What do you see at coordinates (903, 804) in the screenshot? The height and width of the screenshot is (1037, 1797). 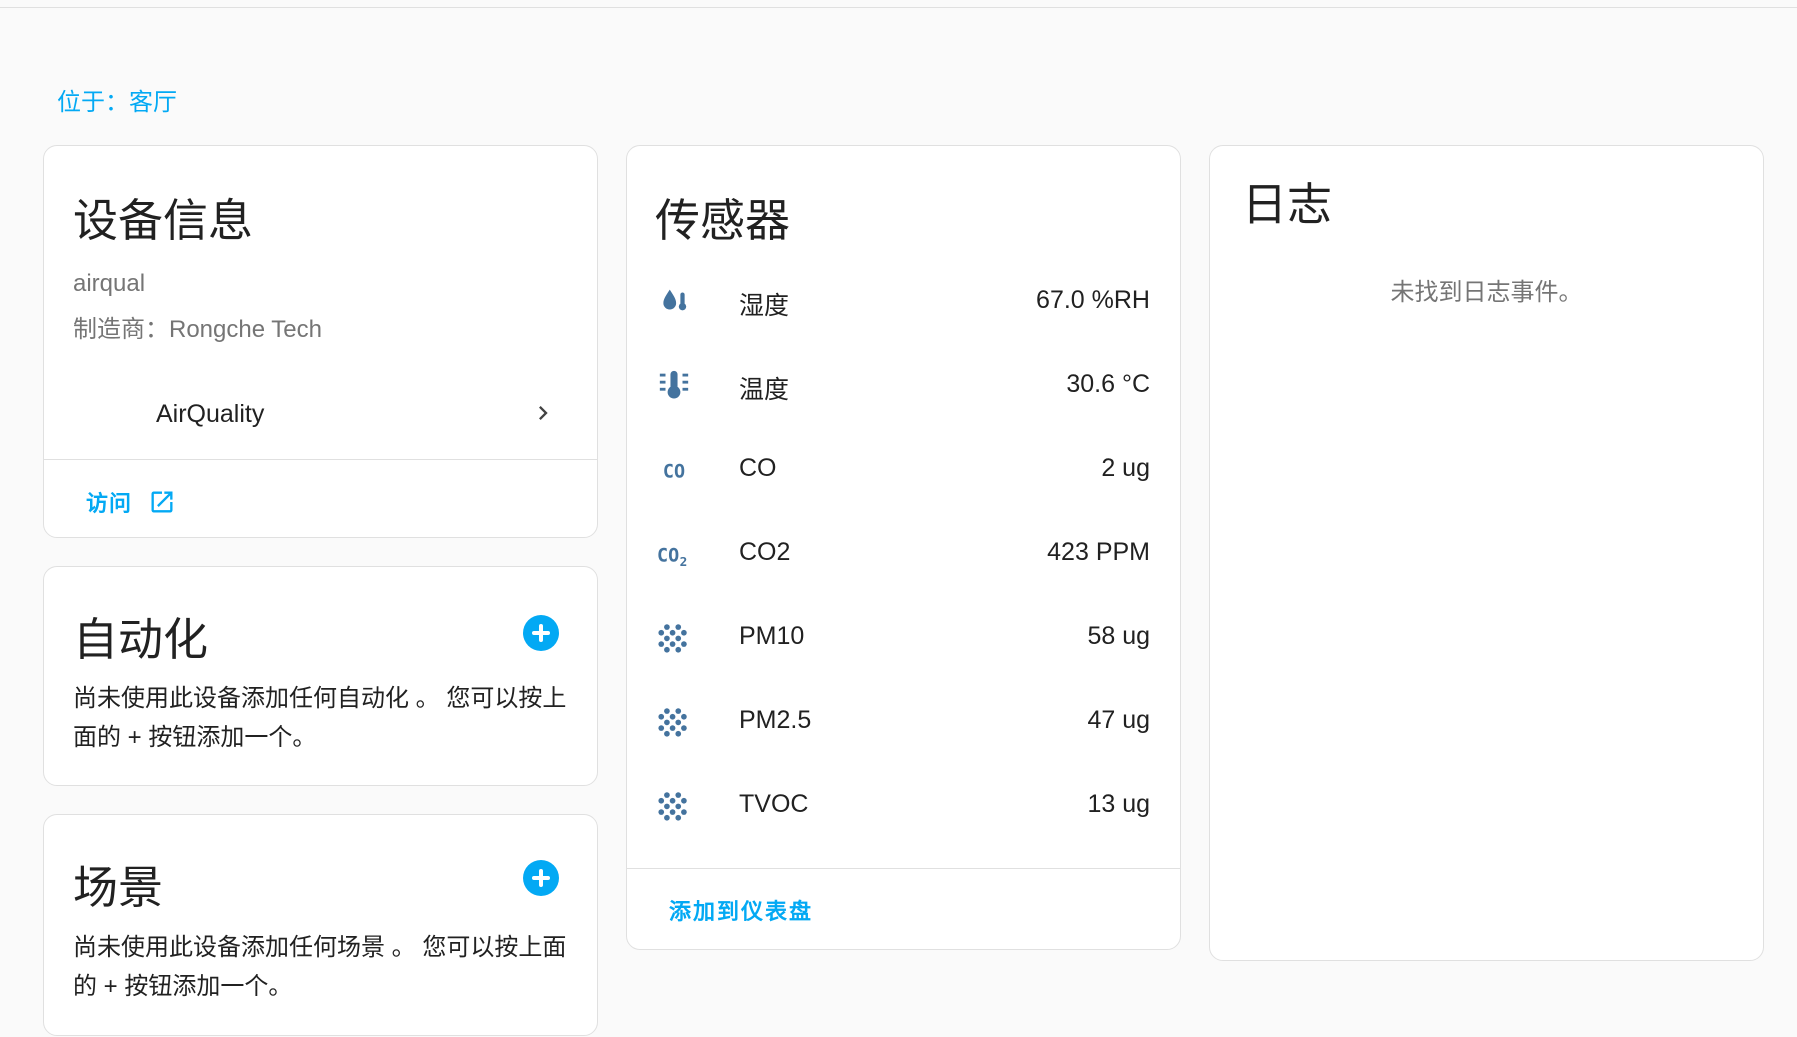 I see `sensor-row-tvoc: TVOC 13 ug` at bounding box center [903, 804].